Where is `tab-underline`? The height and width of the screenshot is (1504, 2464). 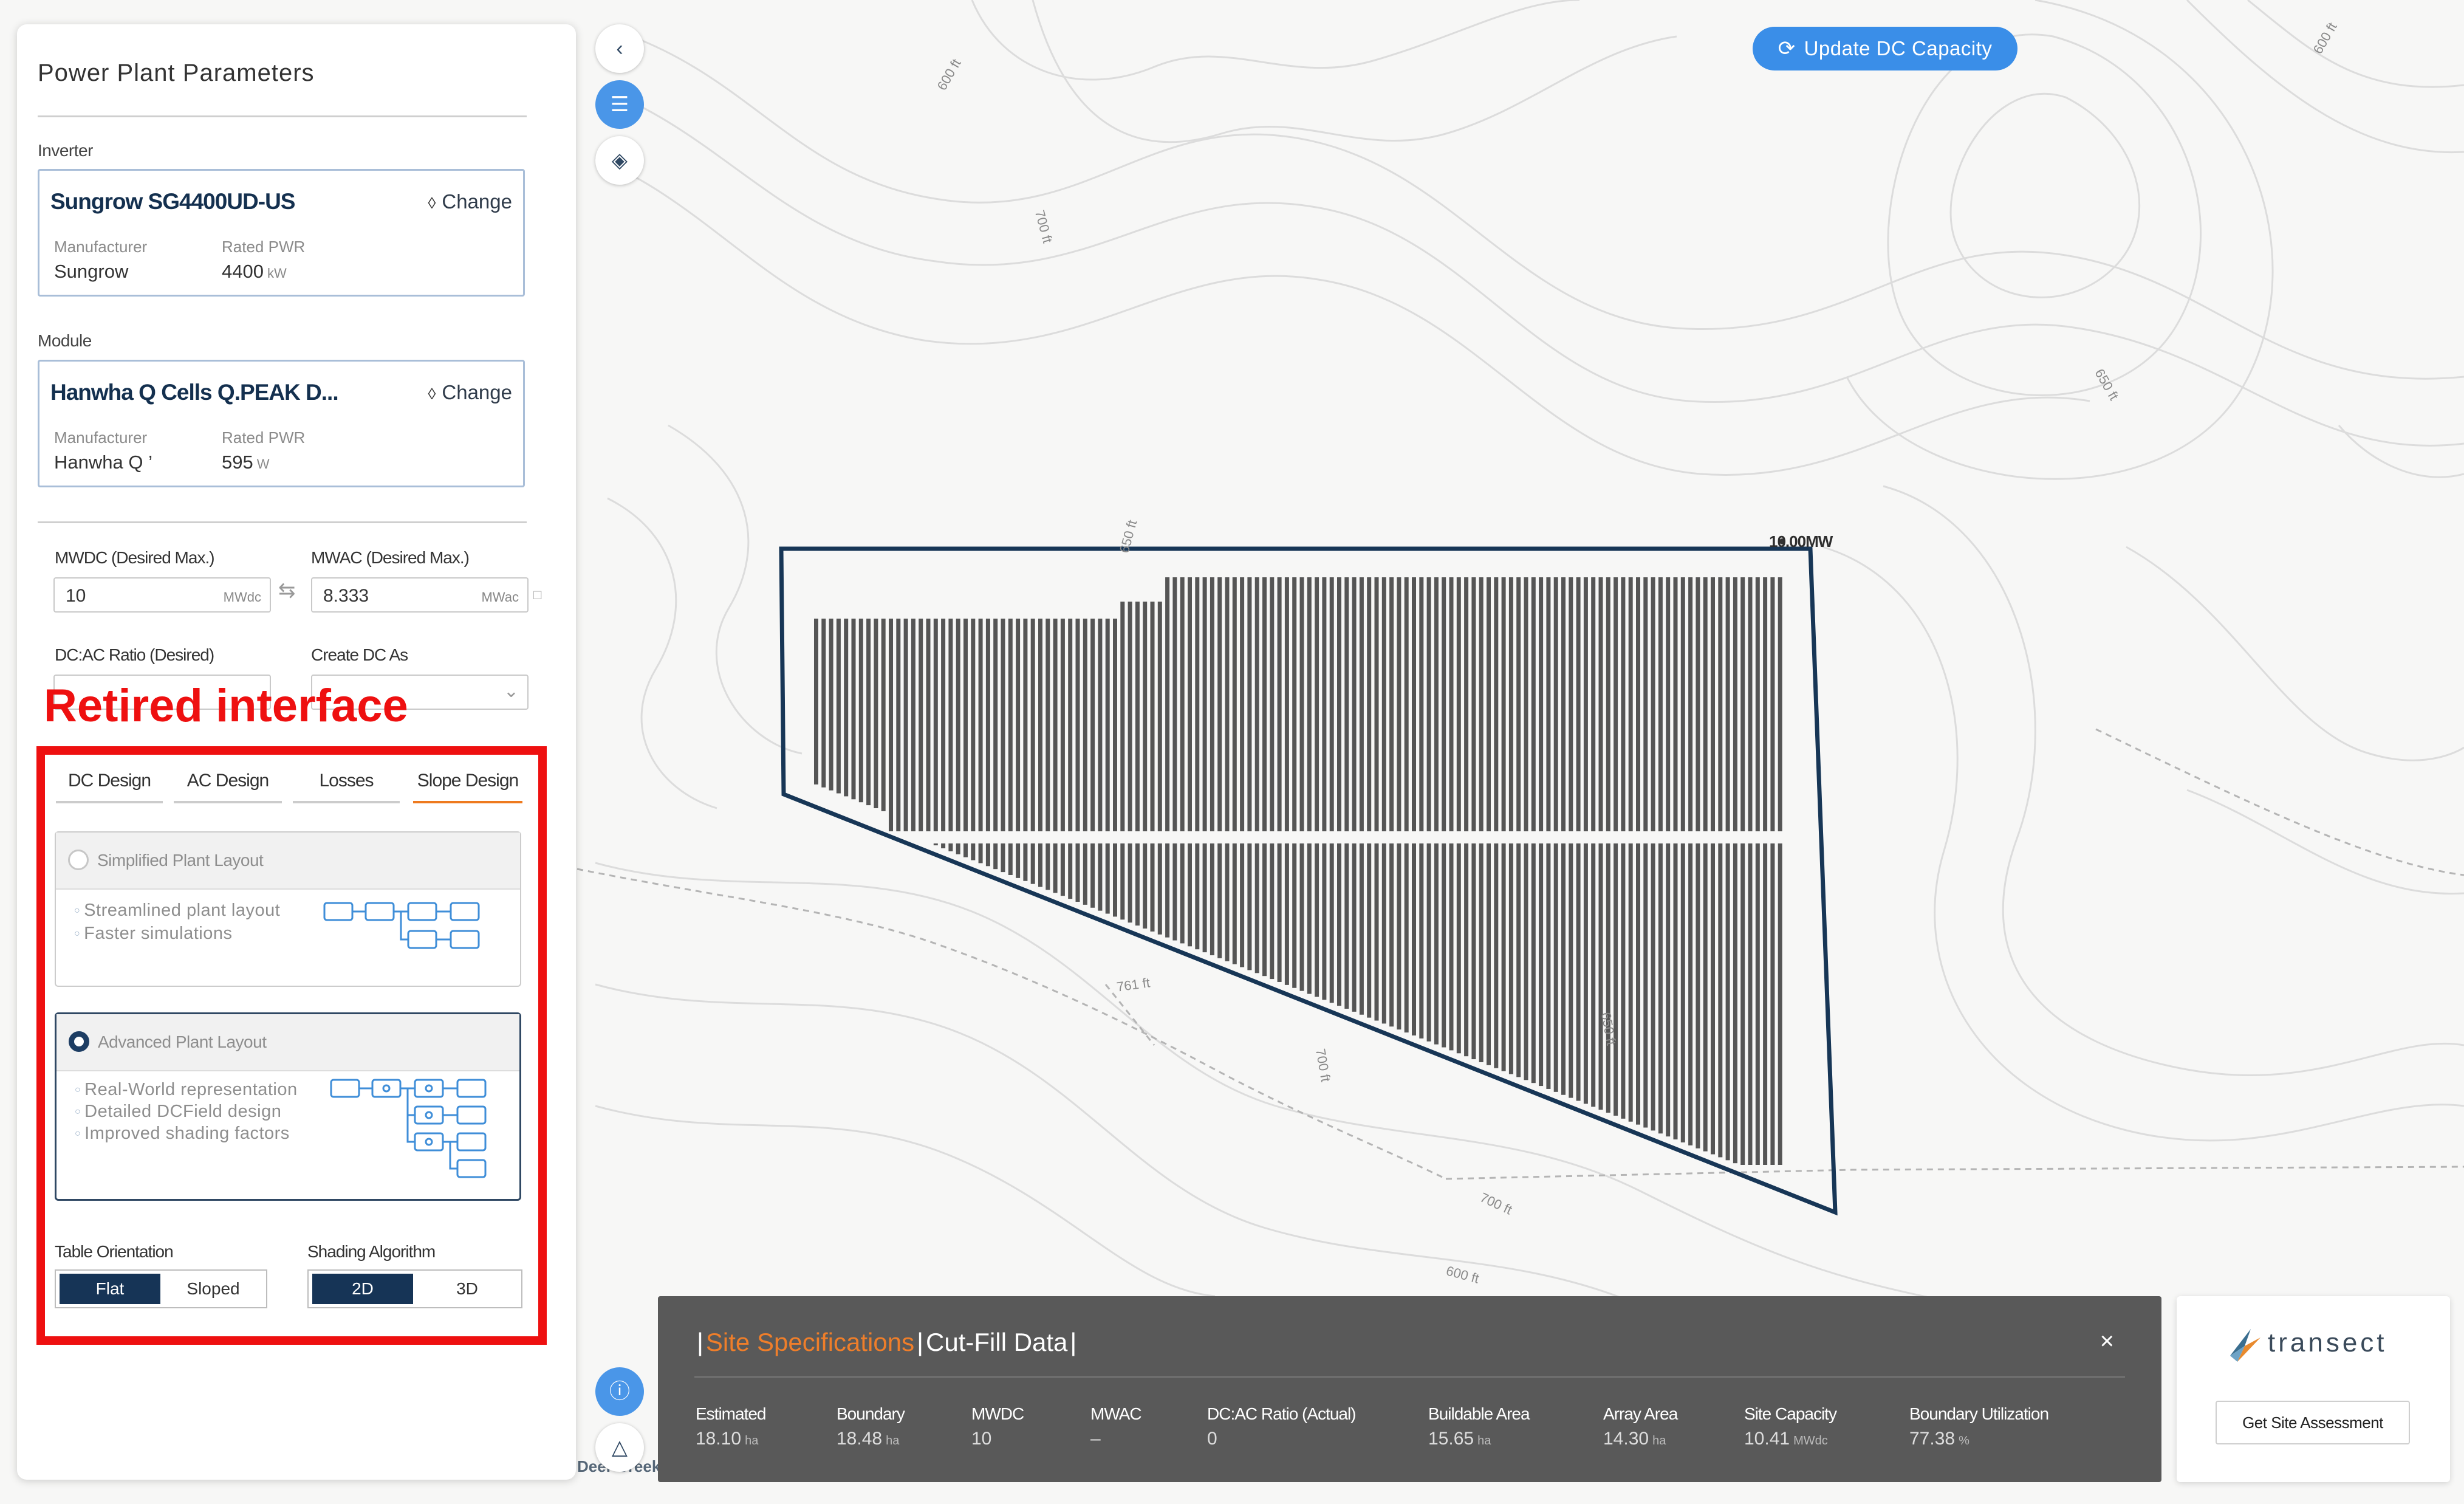 tab-underline is located at coordinates (109, 802).